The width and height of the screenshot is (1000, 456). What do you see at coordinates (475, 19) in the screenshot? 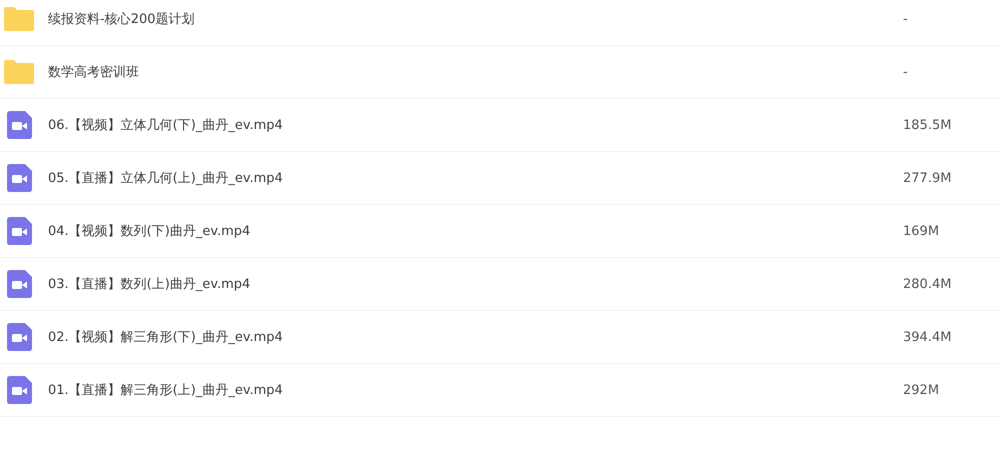
I see `file-name: 续报资料-核心200题计划` at bounding box center [475, 19].